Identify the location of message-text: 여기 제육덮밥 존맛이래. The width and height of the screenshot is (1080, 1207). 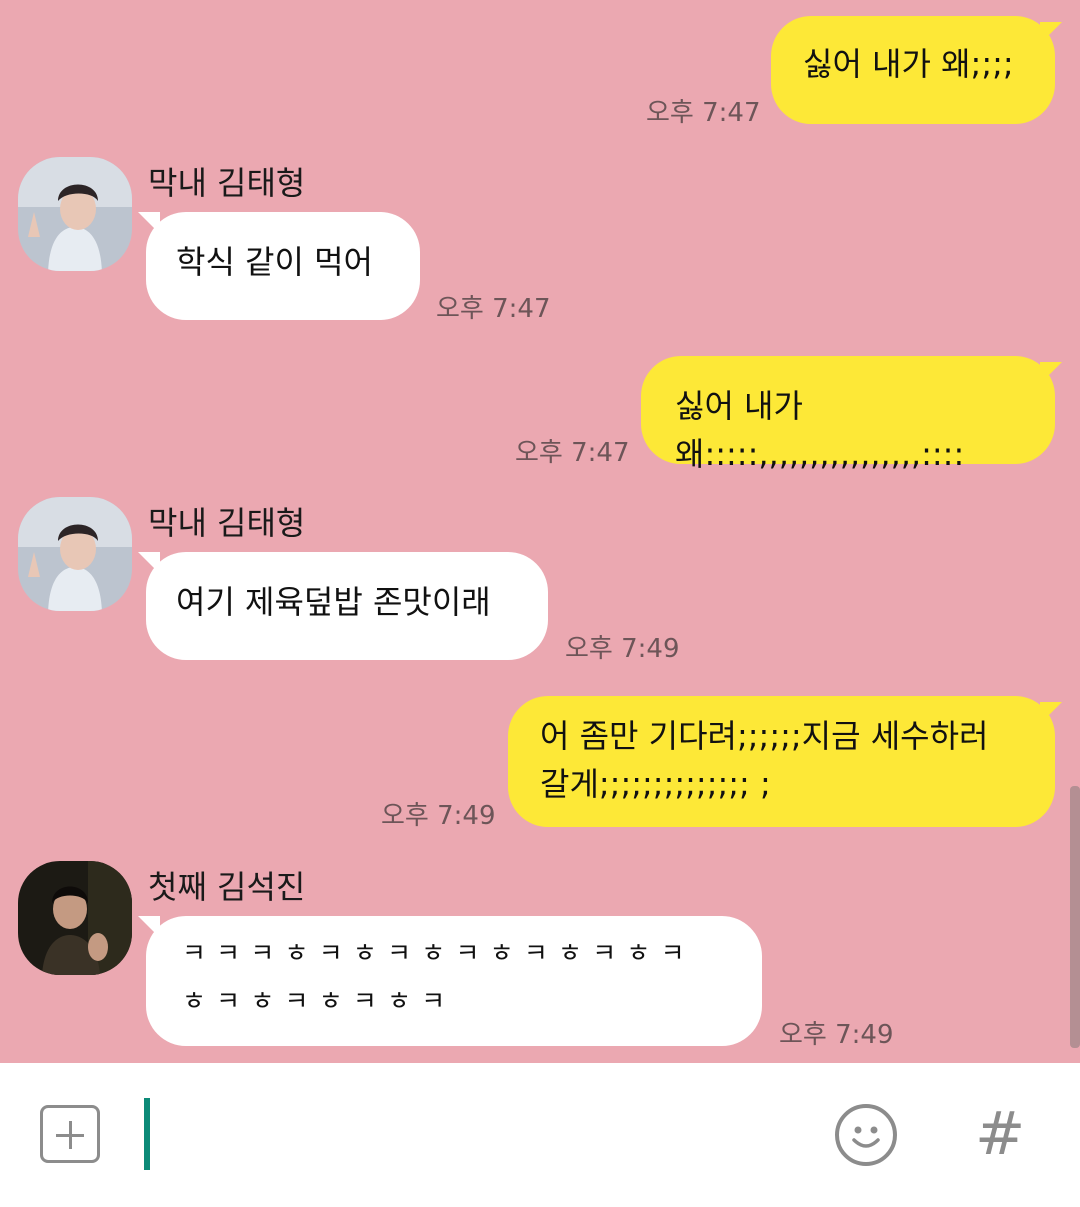
(333, 602).